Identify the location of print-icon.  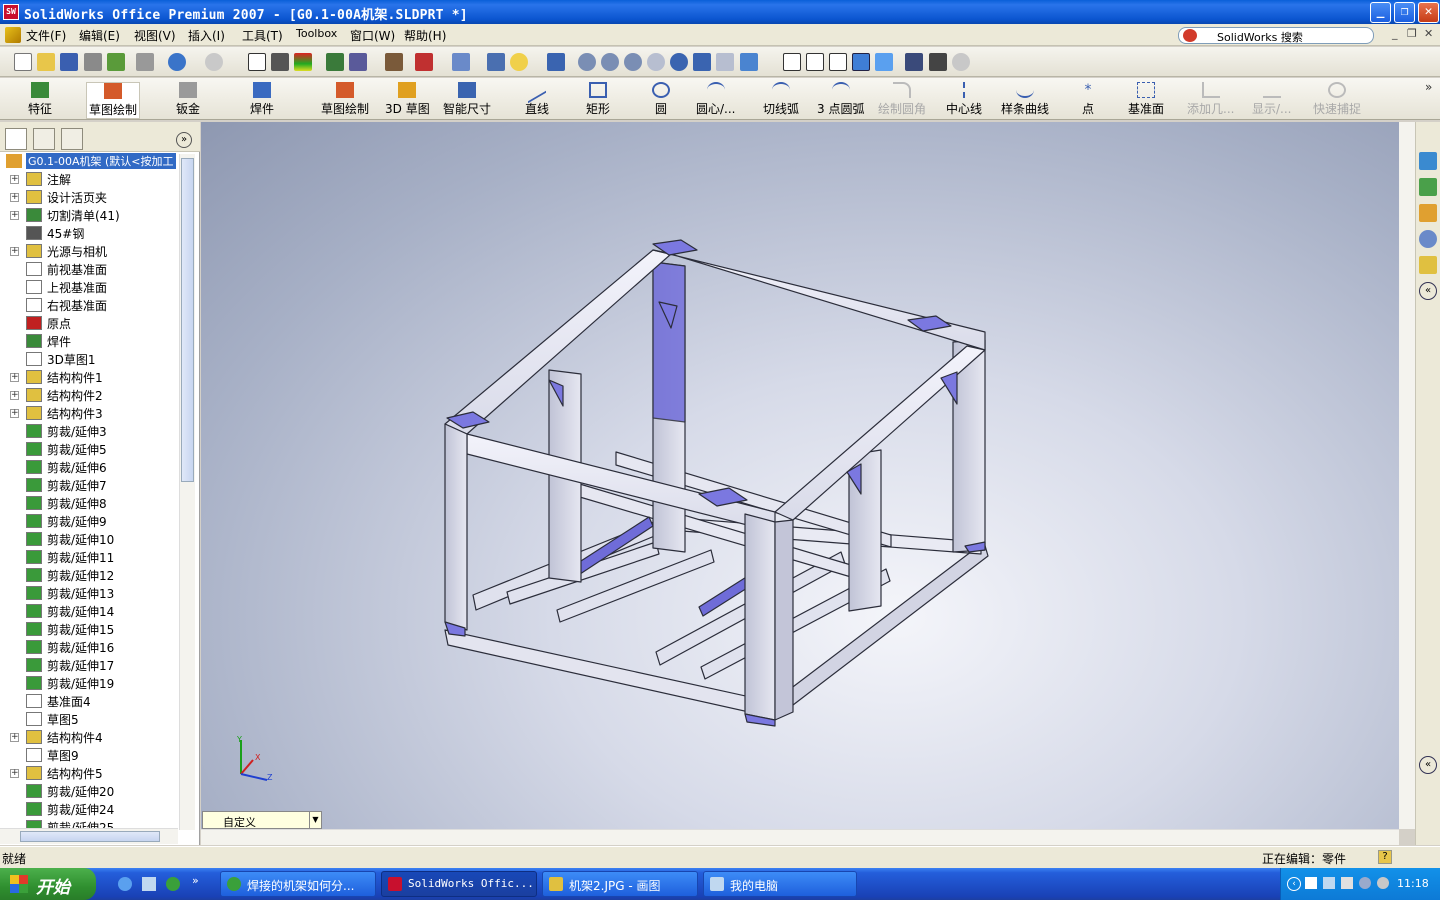
(145, 62).